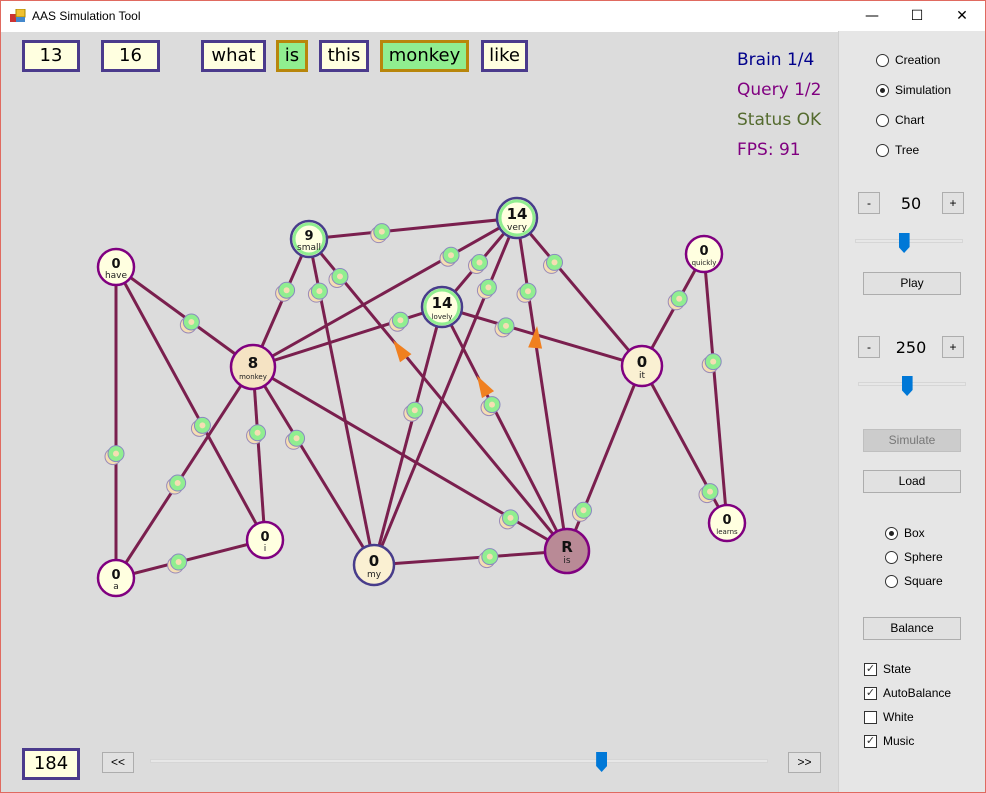  Describe the element at coordinates (776, 60) in the screenshot. I see `brain-status: Brain 1/4` at that location.